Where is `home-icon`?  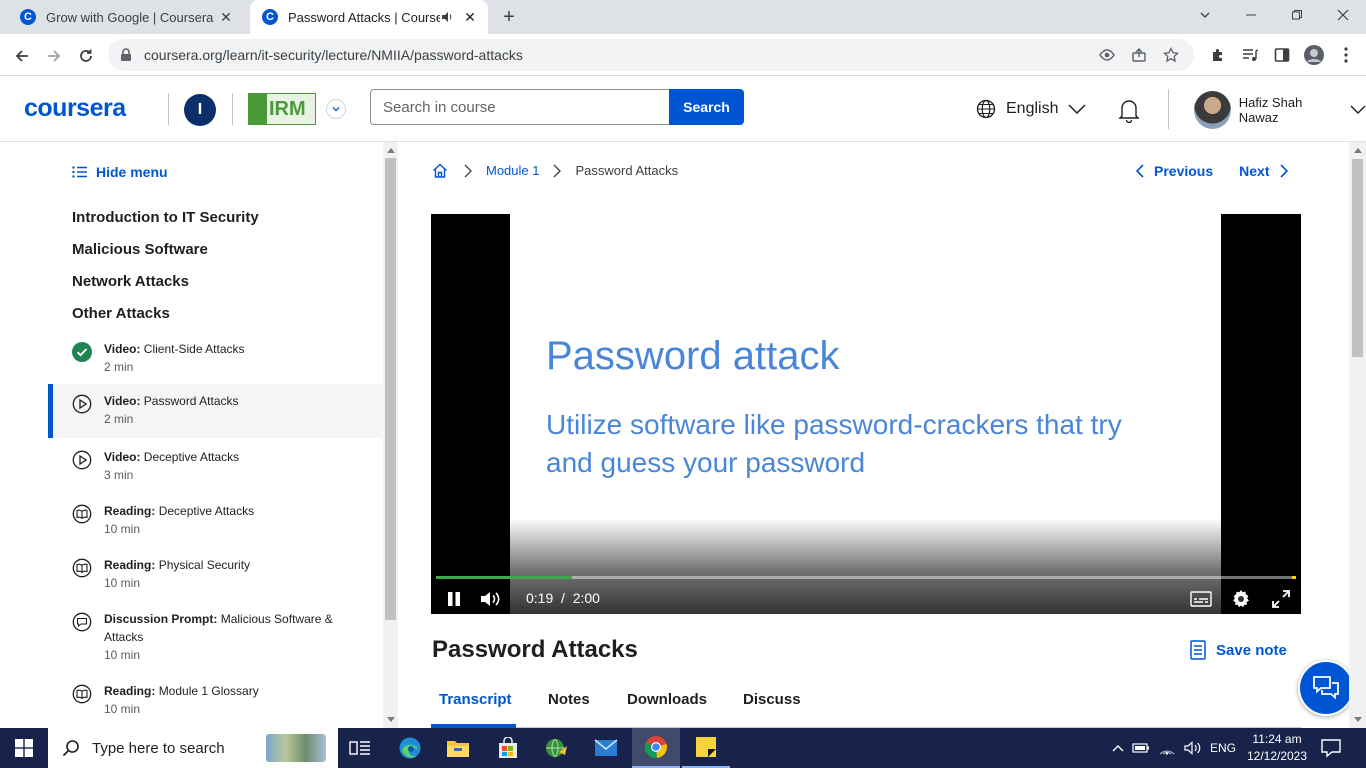
home-icon is located at coordinates (440, 170).